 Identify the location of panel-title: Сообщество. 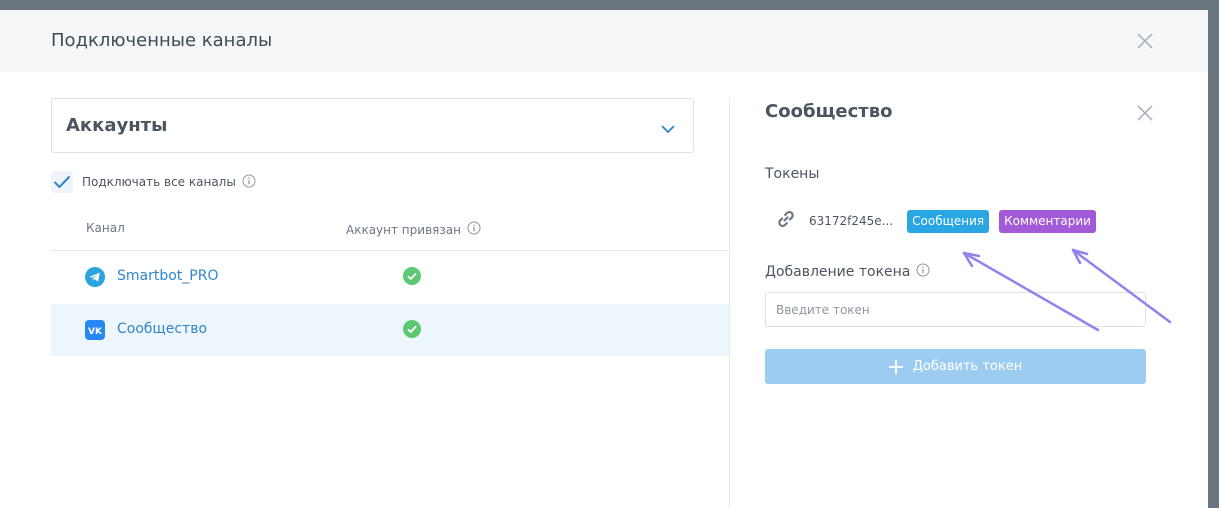
(829, 111).